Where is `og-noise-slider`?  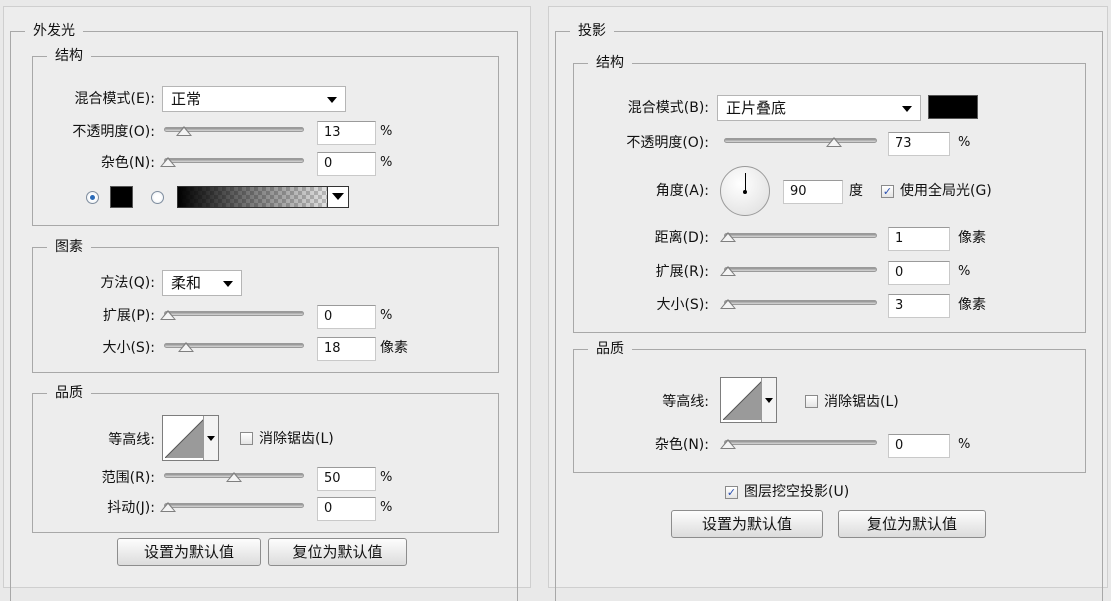 og-noise-slider is located at coordinates (232, 161).